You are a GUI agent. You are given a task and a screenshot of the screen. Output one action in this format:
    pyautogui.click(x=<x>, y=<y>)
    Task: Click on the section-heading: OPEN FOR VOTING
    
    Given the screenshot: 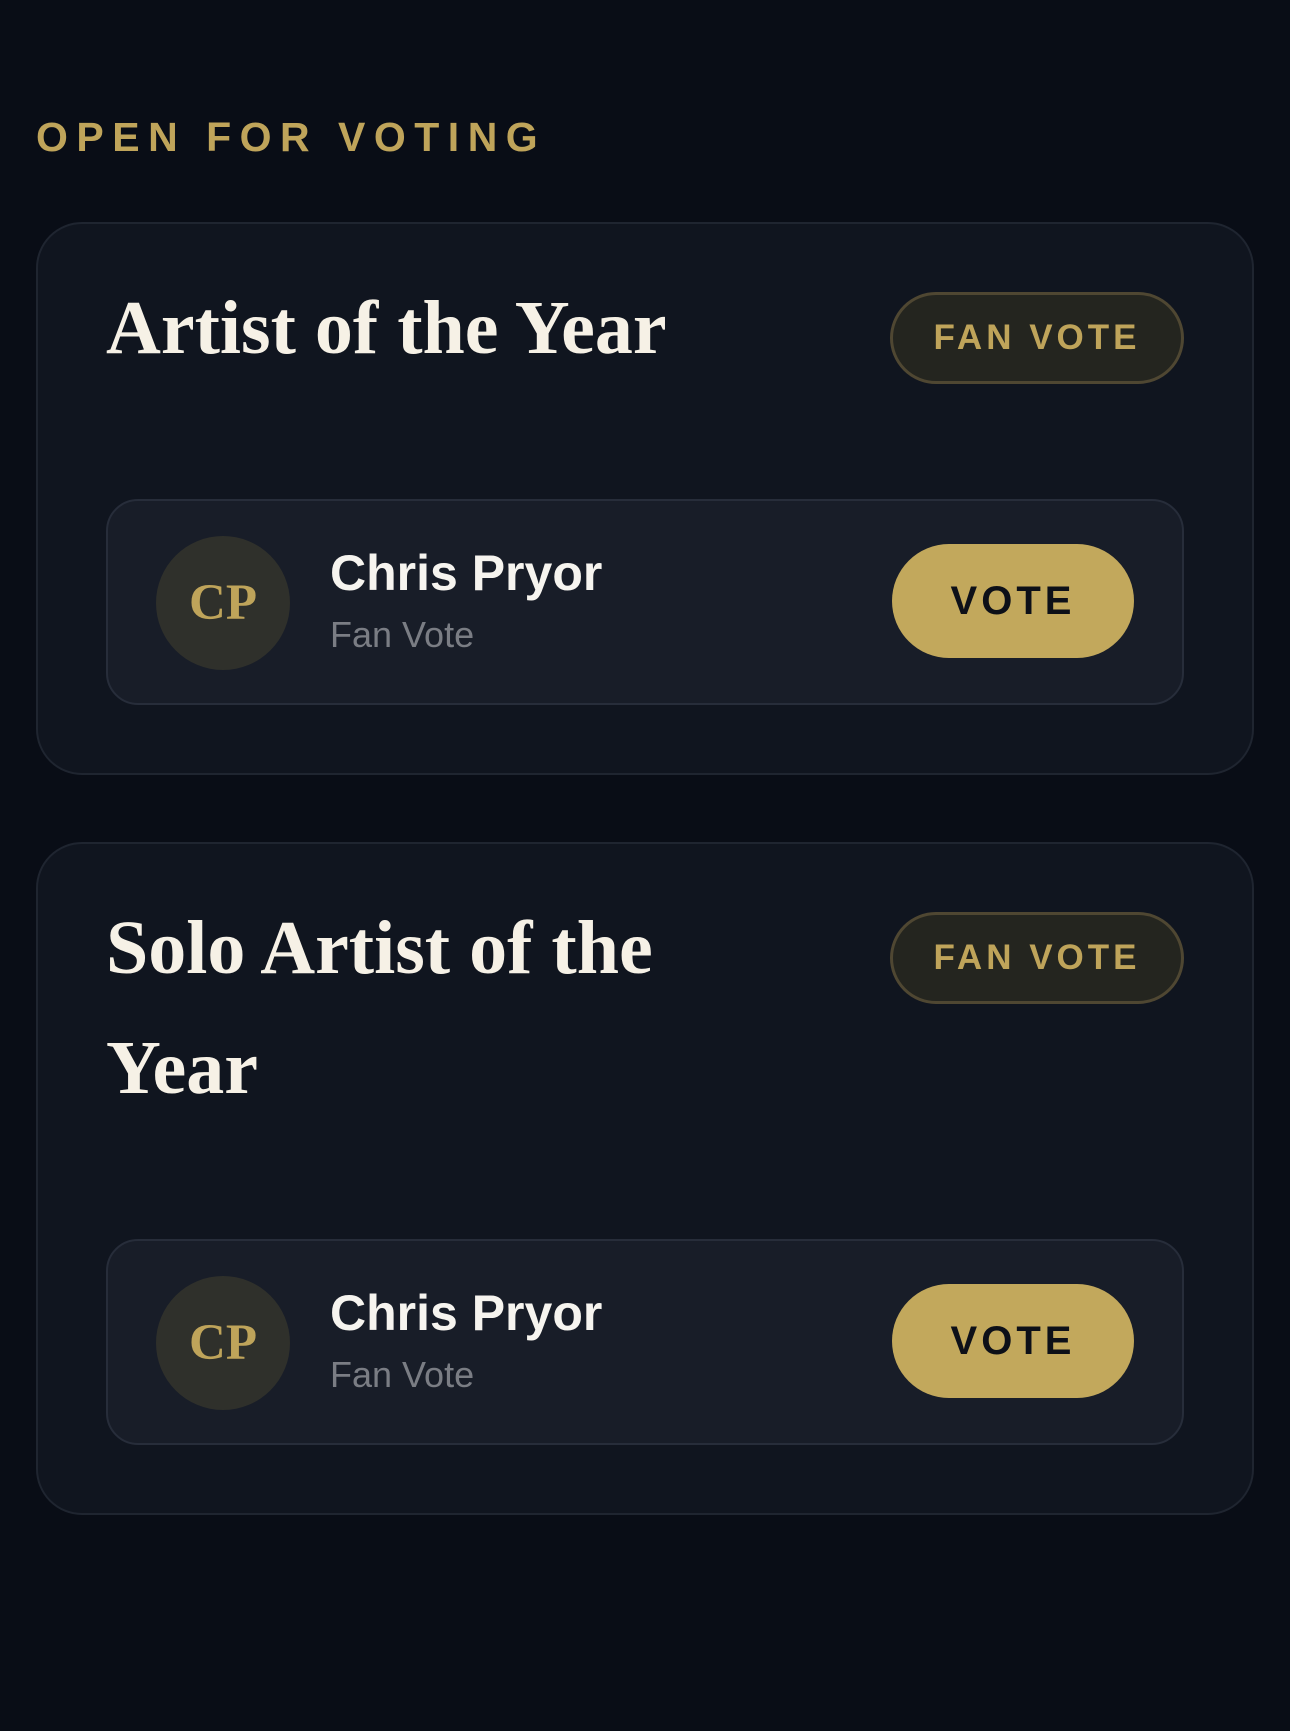 What is the action you would take?
    pyautogui.click(x=291, y=137)
    